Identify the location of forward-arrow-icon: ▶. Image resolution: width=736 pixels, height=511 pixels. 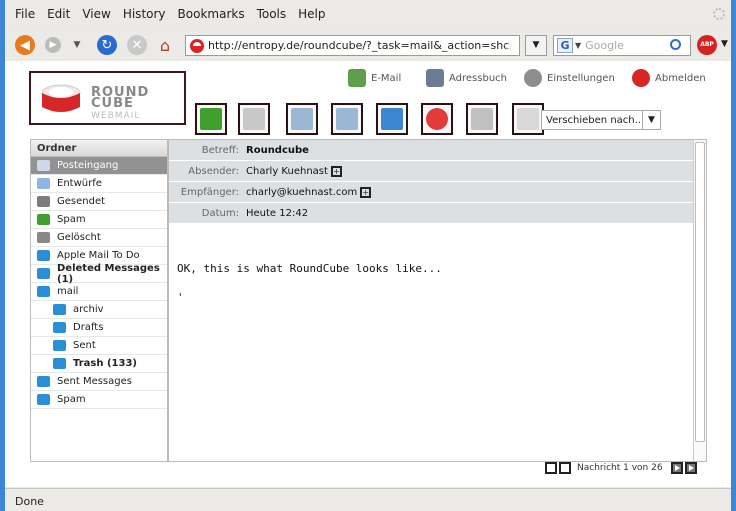
(53, 45).